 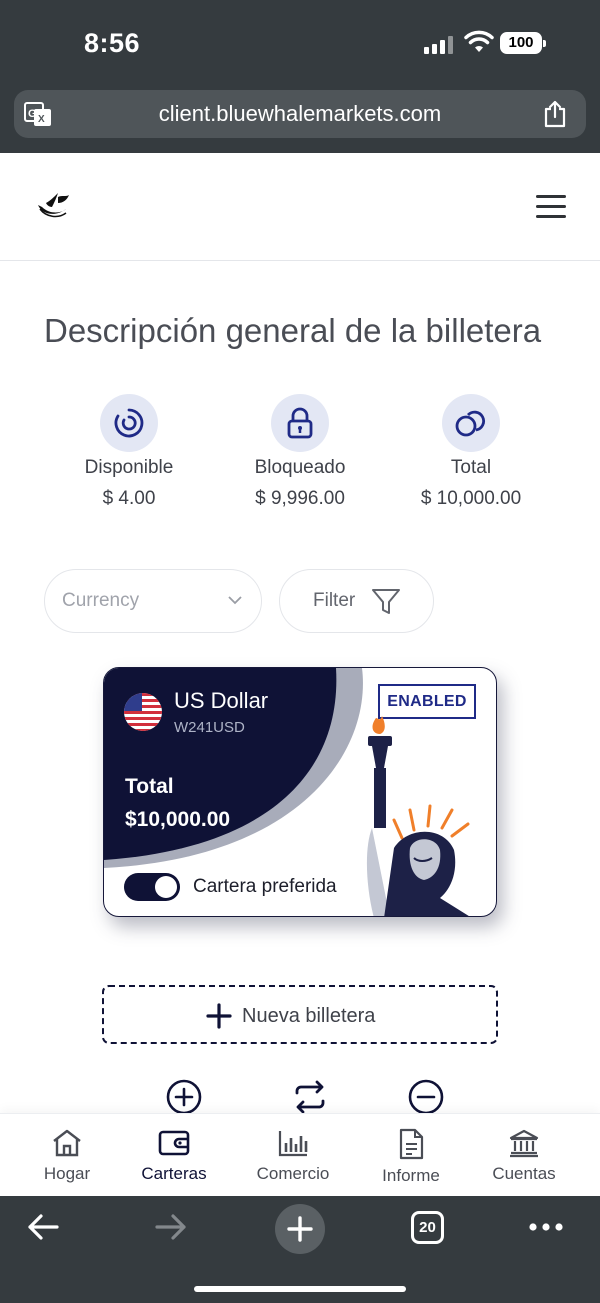 I want to click on statue-of-liberty-icon, so click(x=418, y=816).